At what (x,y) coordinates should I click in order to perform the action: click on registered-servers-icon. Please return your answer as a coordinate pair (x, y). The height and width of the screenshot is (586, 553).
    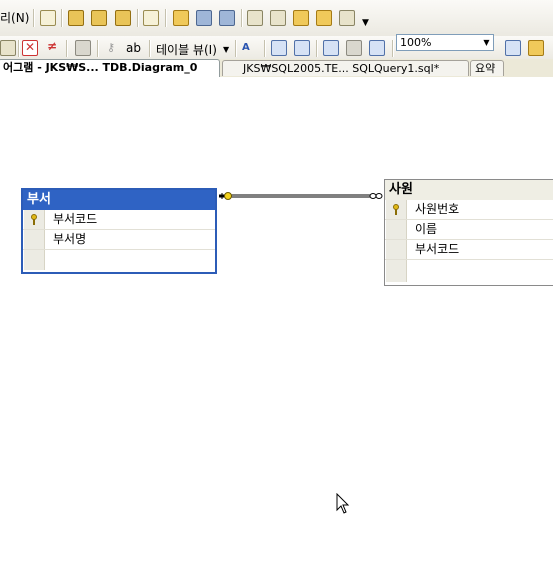
    Looking at the image, I should click on (255, 18).